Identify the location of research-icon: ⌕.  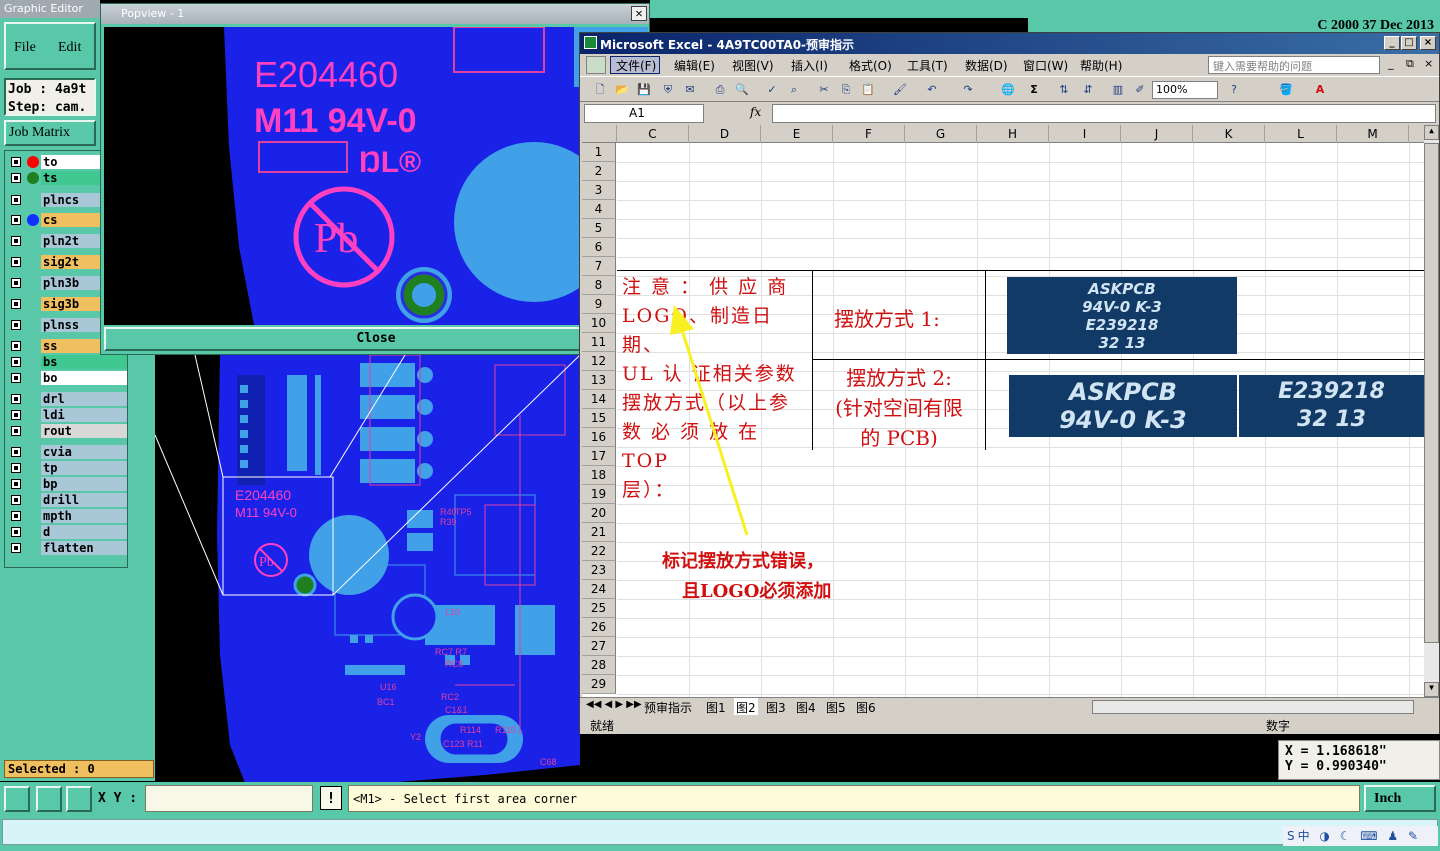
(794, 89).